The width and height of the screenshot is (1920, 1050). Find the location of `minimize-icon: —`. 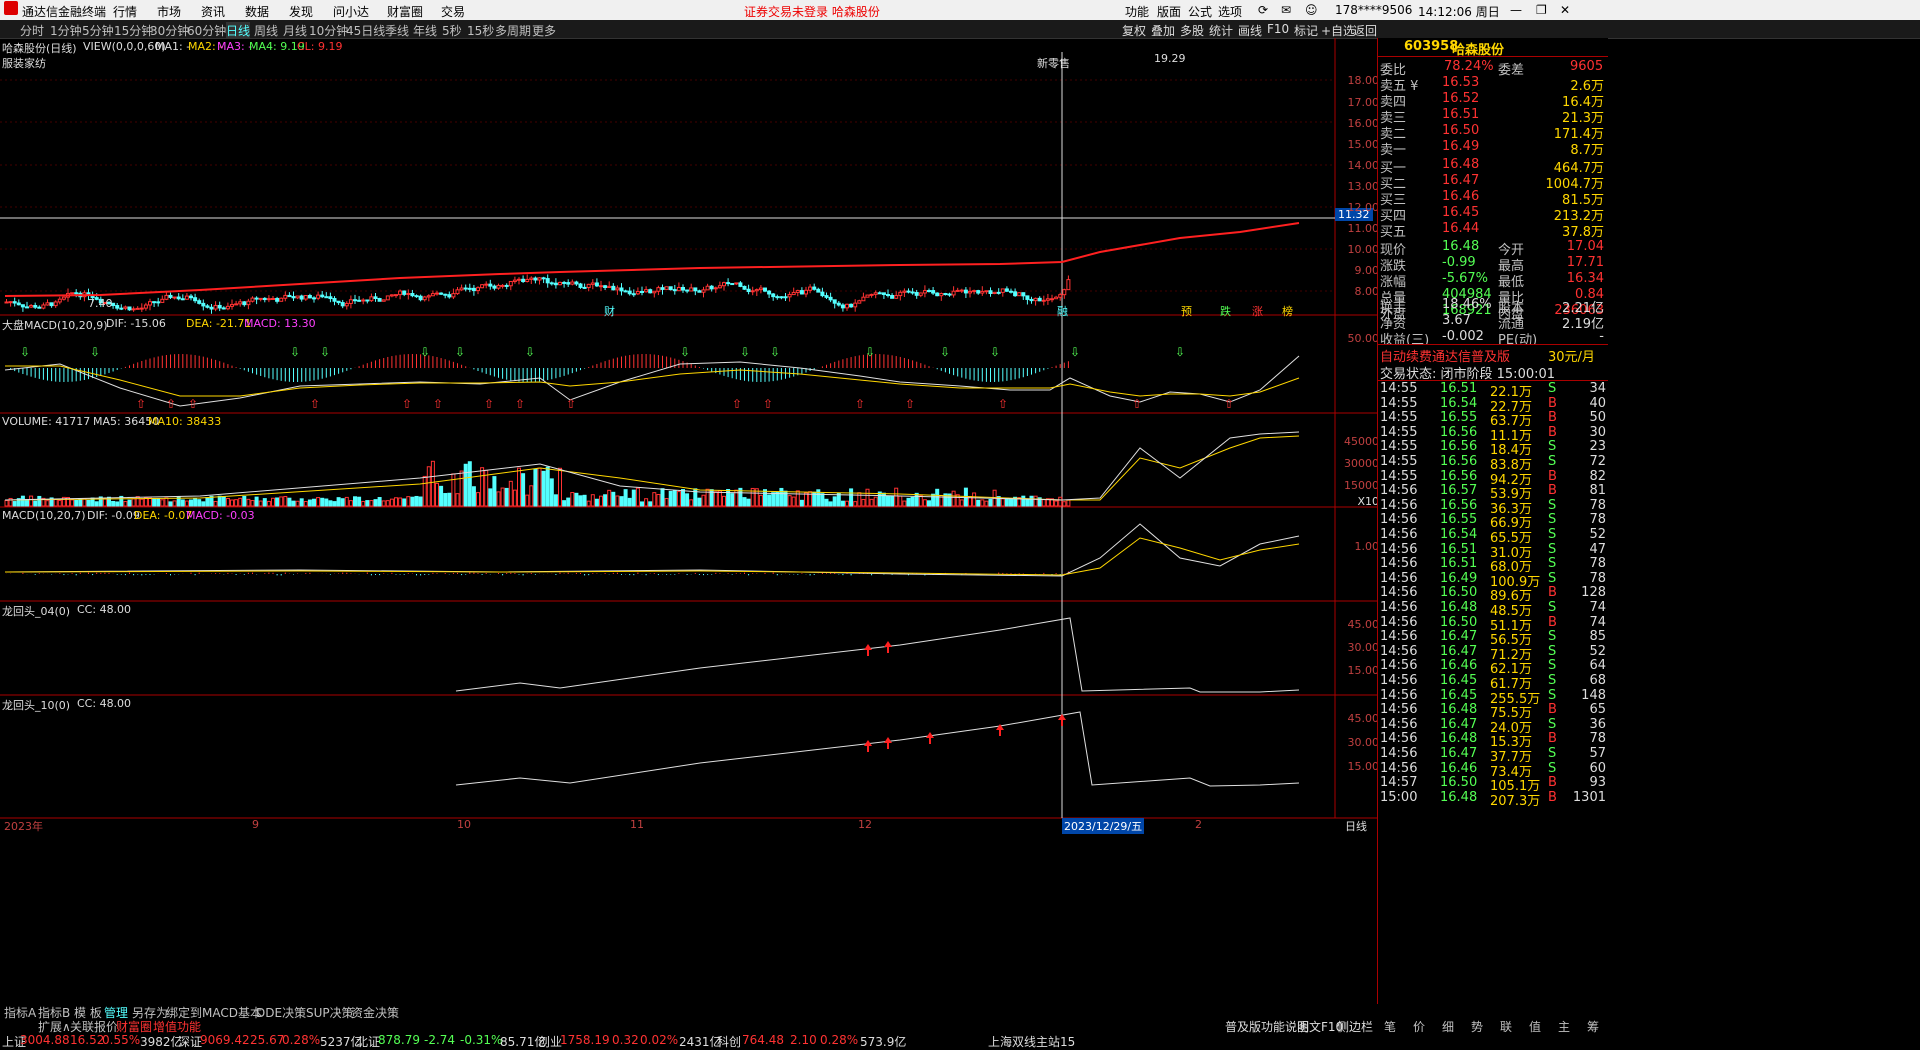

minimize-icon: — is located at coordinates (1516, 10).